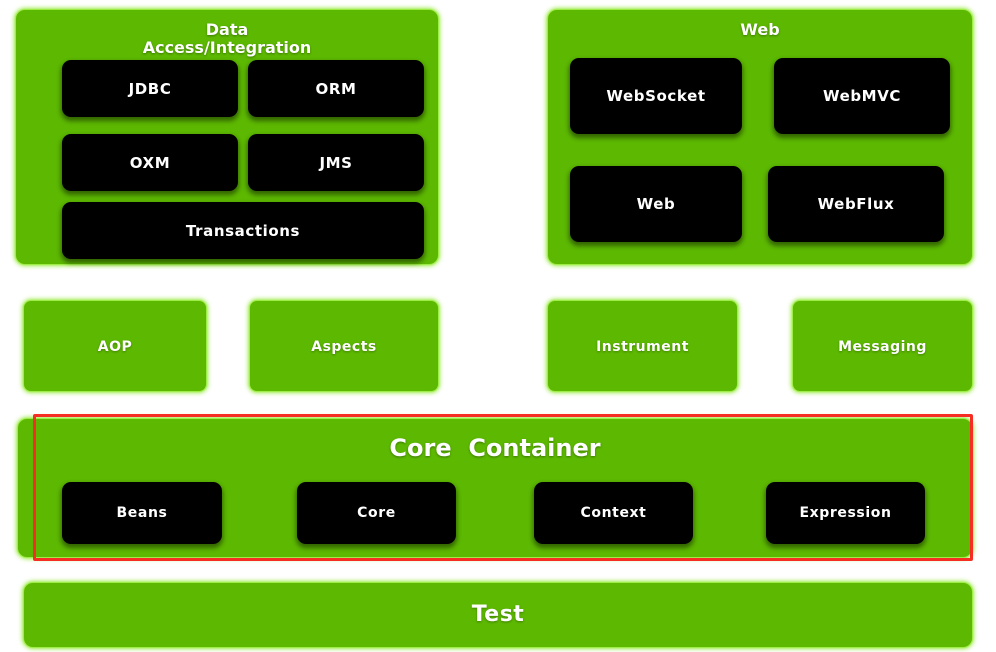  Describe the element at coordinates (227, 38) in the screenshot. I see `panel-title-data-access-integration: Data Access/Integration` at that location.